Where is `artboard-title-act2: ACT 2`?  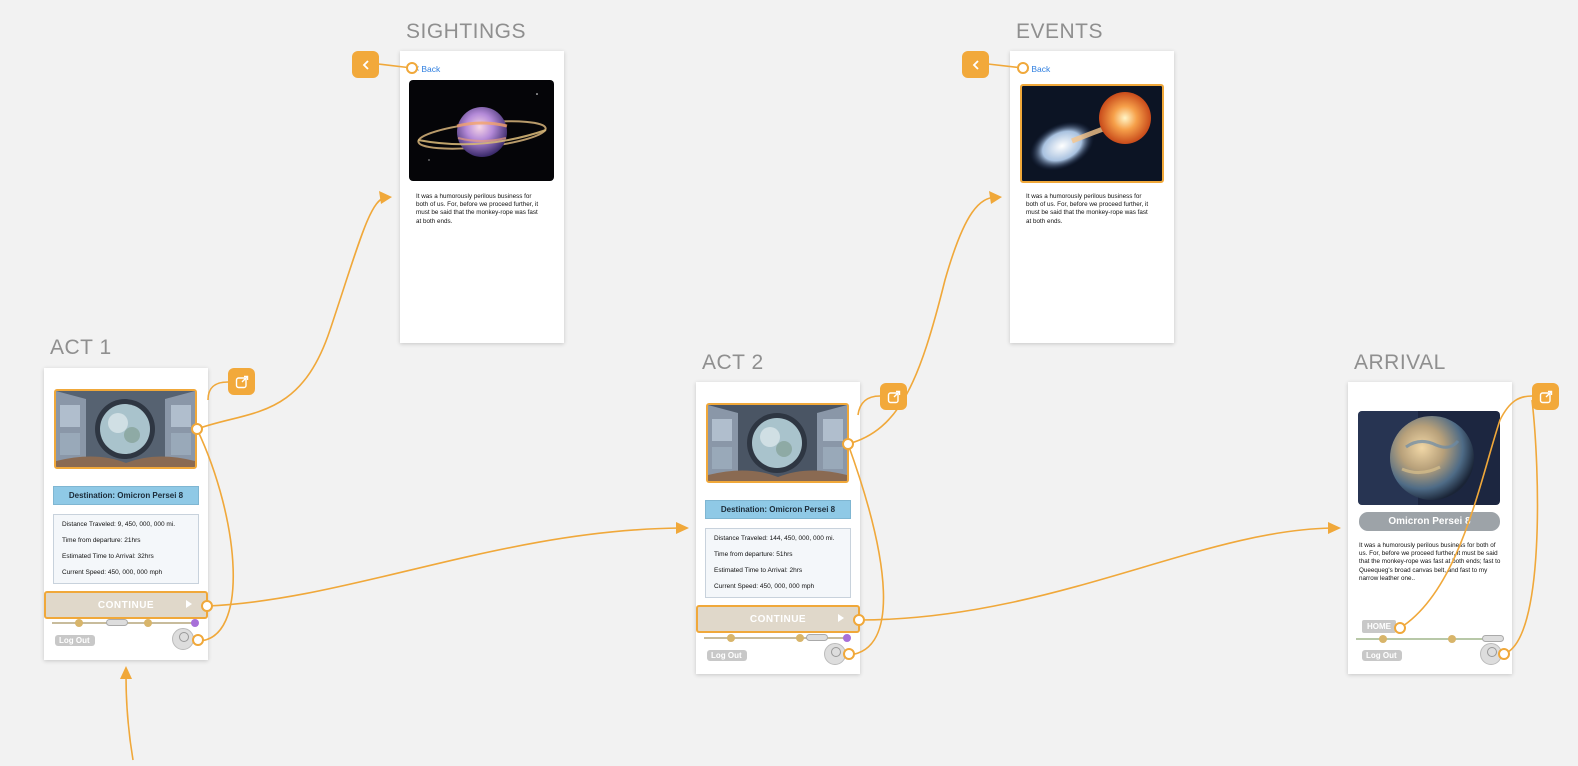 artboard-title-act2: ACT 2 is located at coordinates (733, 362).